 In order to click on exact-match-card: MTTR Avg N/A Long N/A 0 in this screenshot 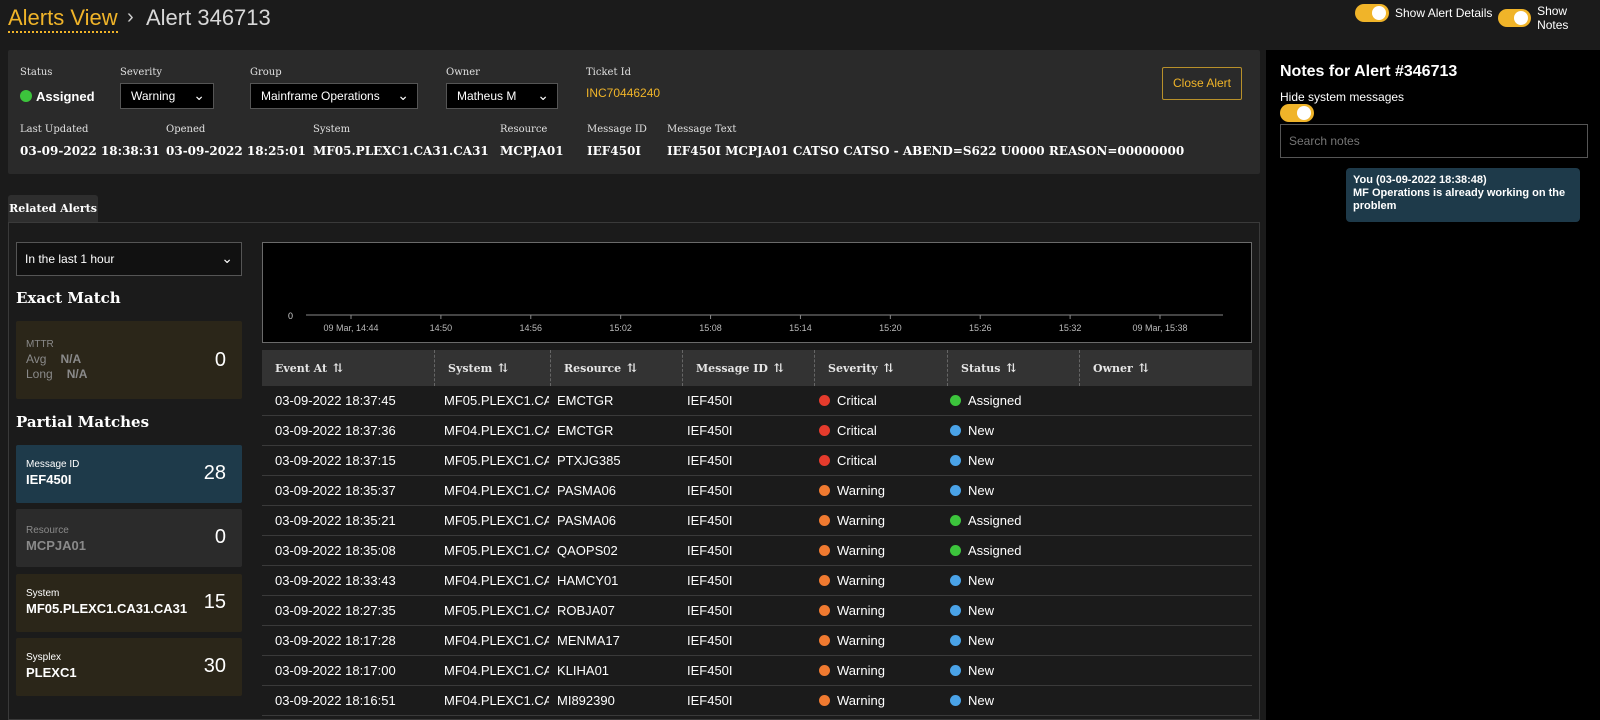, I will do `click(129, 360)`.